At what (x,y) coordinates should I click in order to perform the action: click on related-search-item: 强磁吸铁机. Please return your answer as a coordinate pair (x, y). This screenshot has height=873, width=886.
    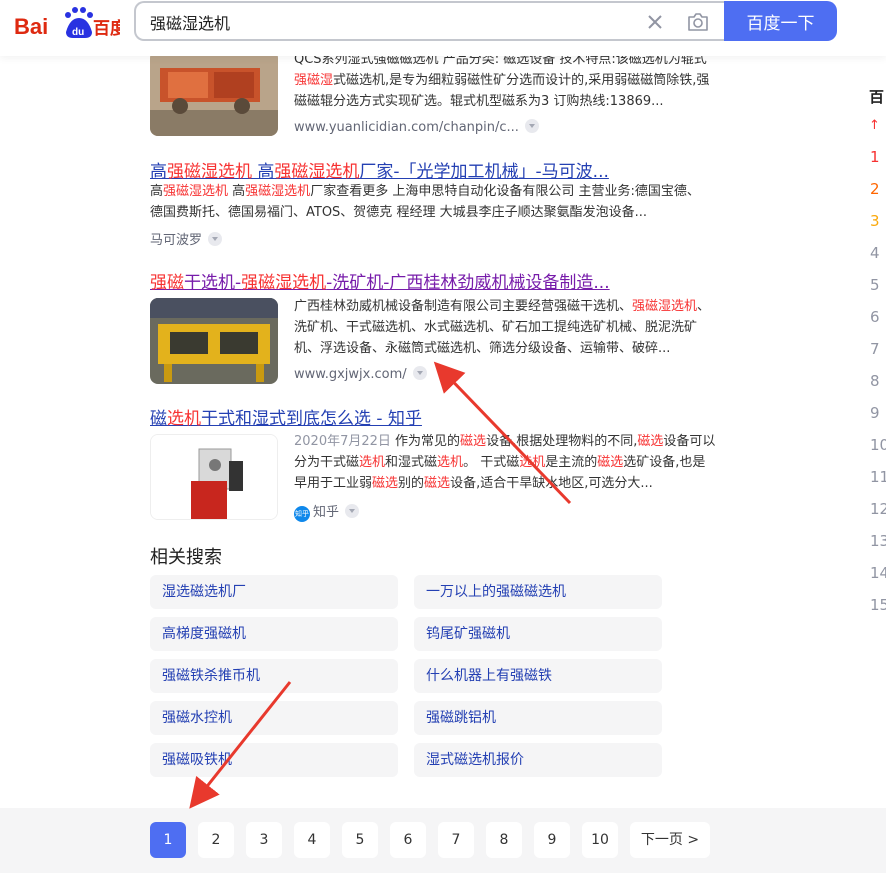
    Looking at the image, I should click on (274, 760).